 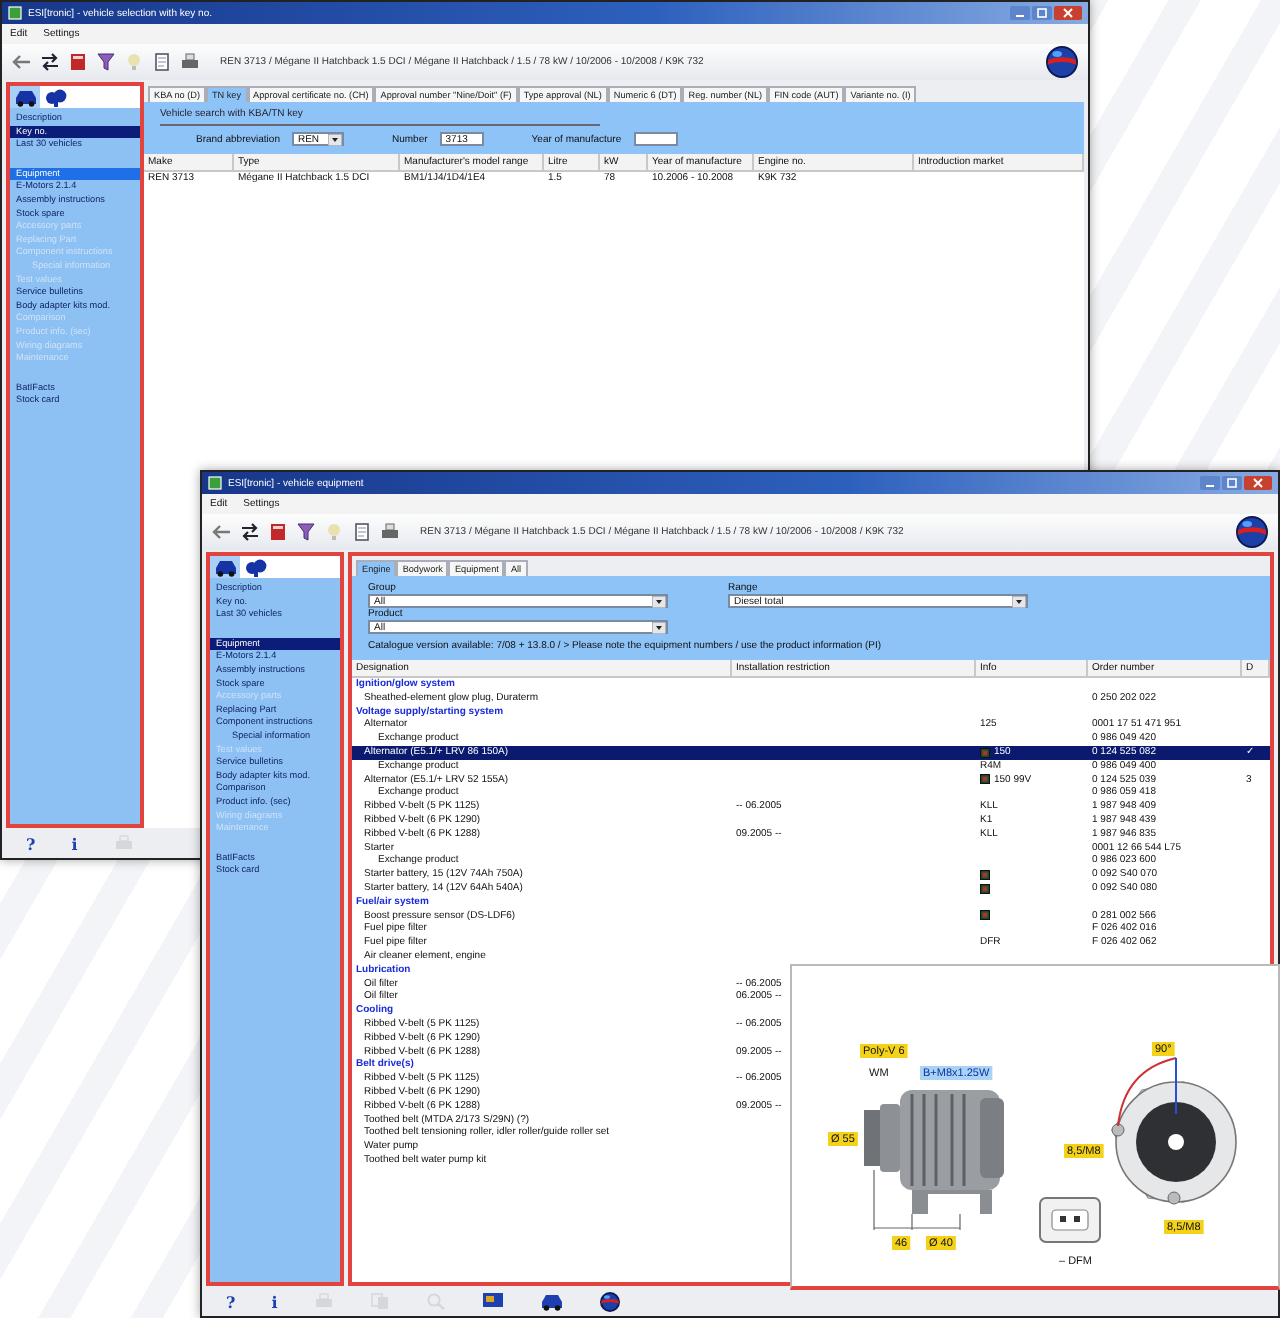 I want to click on angle-arc-drawing, so click(x=1147, y=1092).